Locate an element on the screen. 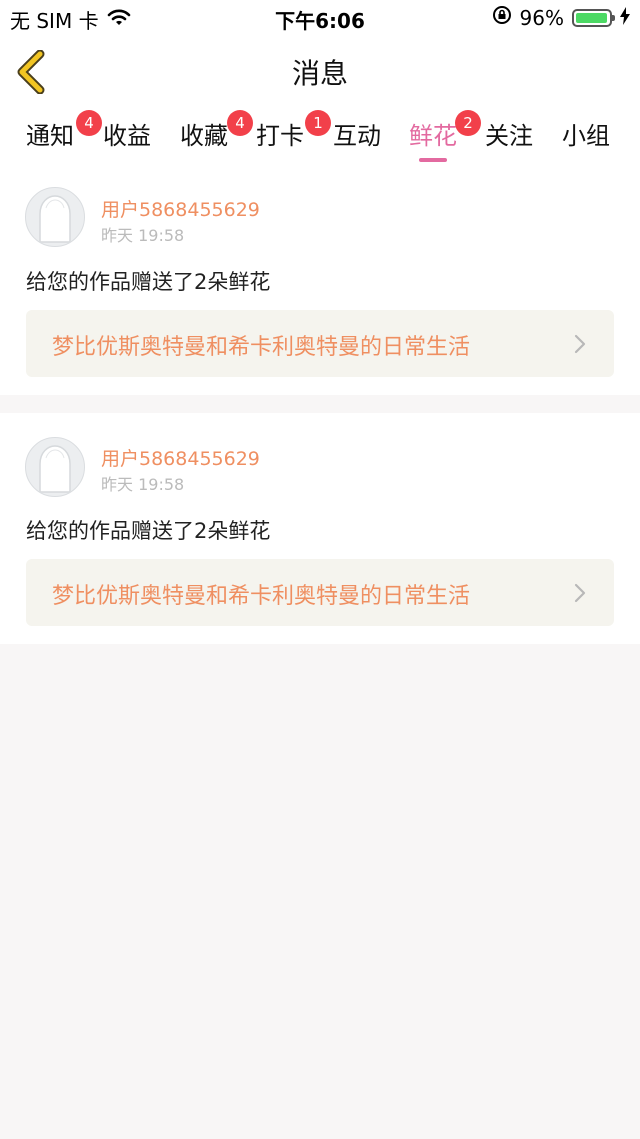 The width and height of the screenshot is (640, 1139). charging-icon is located at coordinates (625, 18).